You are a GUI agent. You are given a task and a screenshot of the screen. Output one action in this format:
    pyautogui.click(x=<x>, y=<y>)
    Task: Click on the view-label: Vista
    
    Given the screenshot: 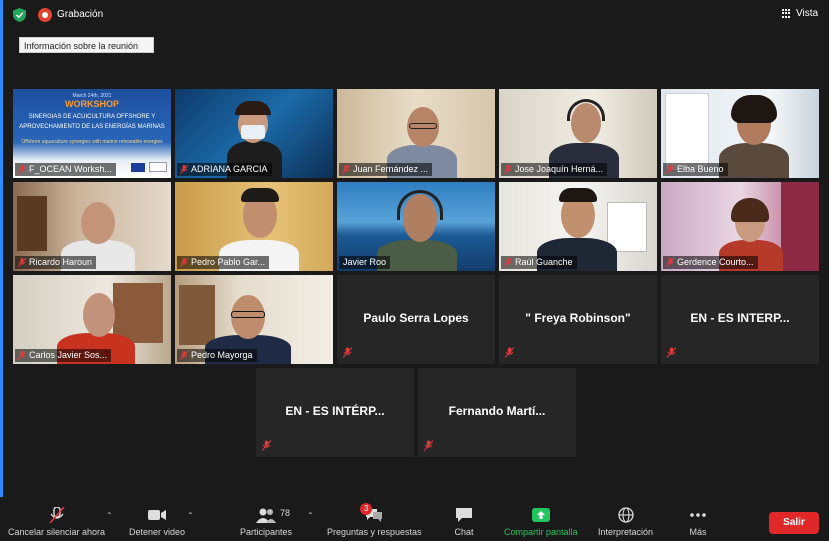 What is the action you would take?
    pyautogui.click(x=807, y=13)
    